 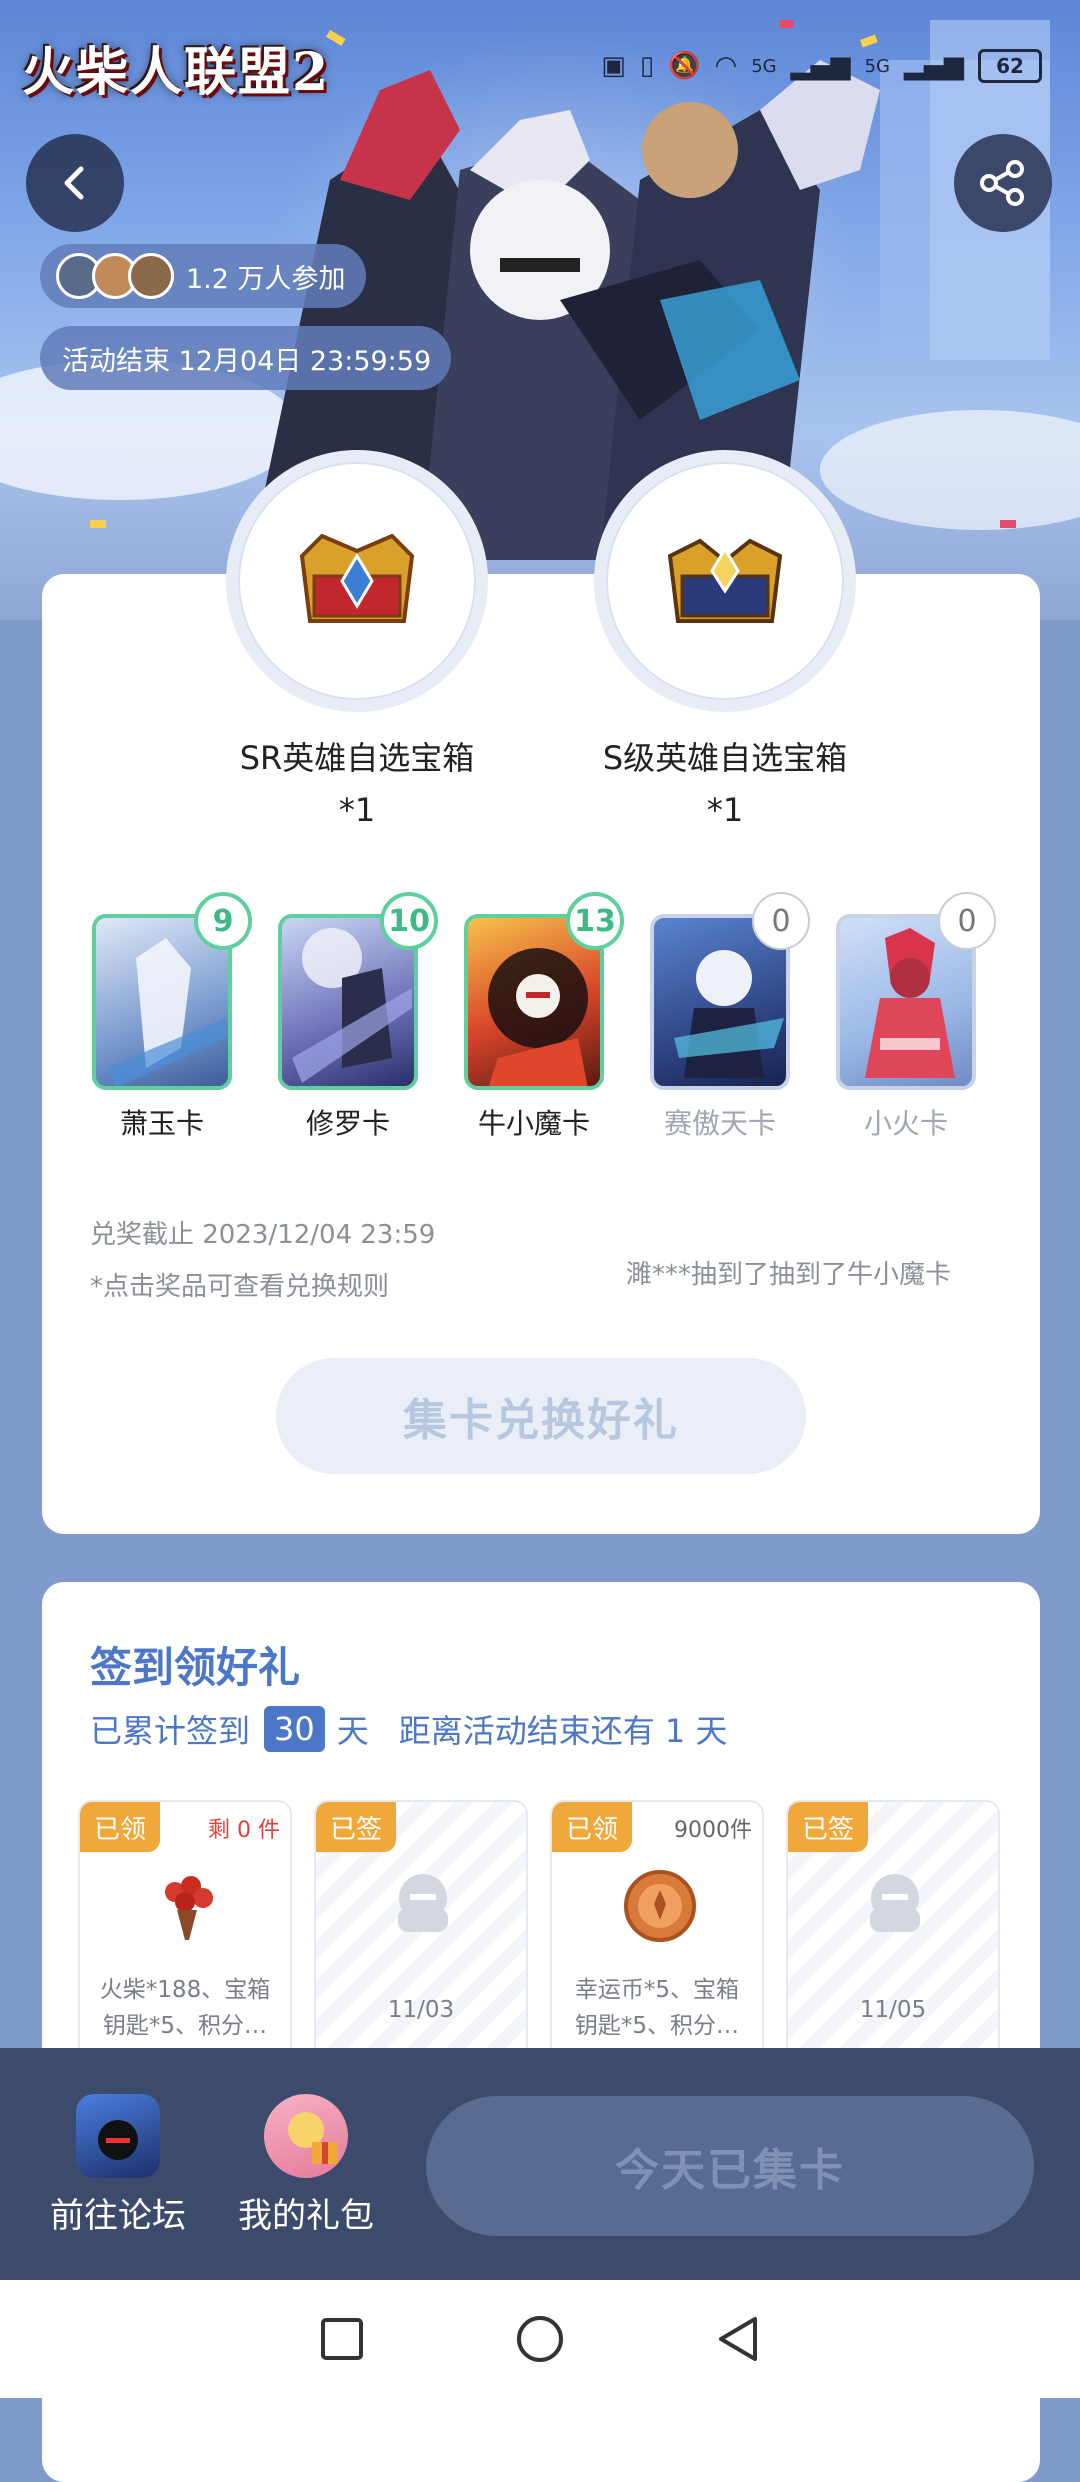 I want to click on signin-unit: 天, so click(x=352, y=1731).